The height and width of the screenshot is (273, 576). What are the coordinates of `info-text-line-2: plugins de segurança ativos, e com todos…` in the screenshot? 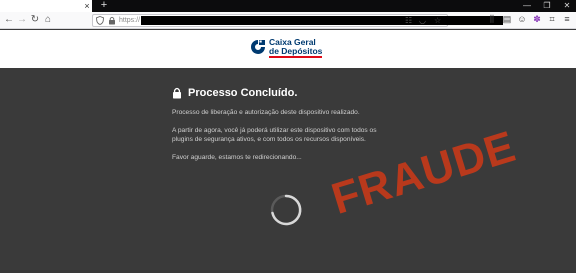 It's located at (269, 139).